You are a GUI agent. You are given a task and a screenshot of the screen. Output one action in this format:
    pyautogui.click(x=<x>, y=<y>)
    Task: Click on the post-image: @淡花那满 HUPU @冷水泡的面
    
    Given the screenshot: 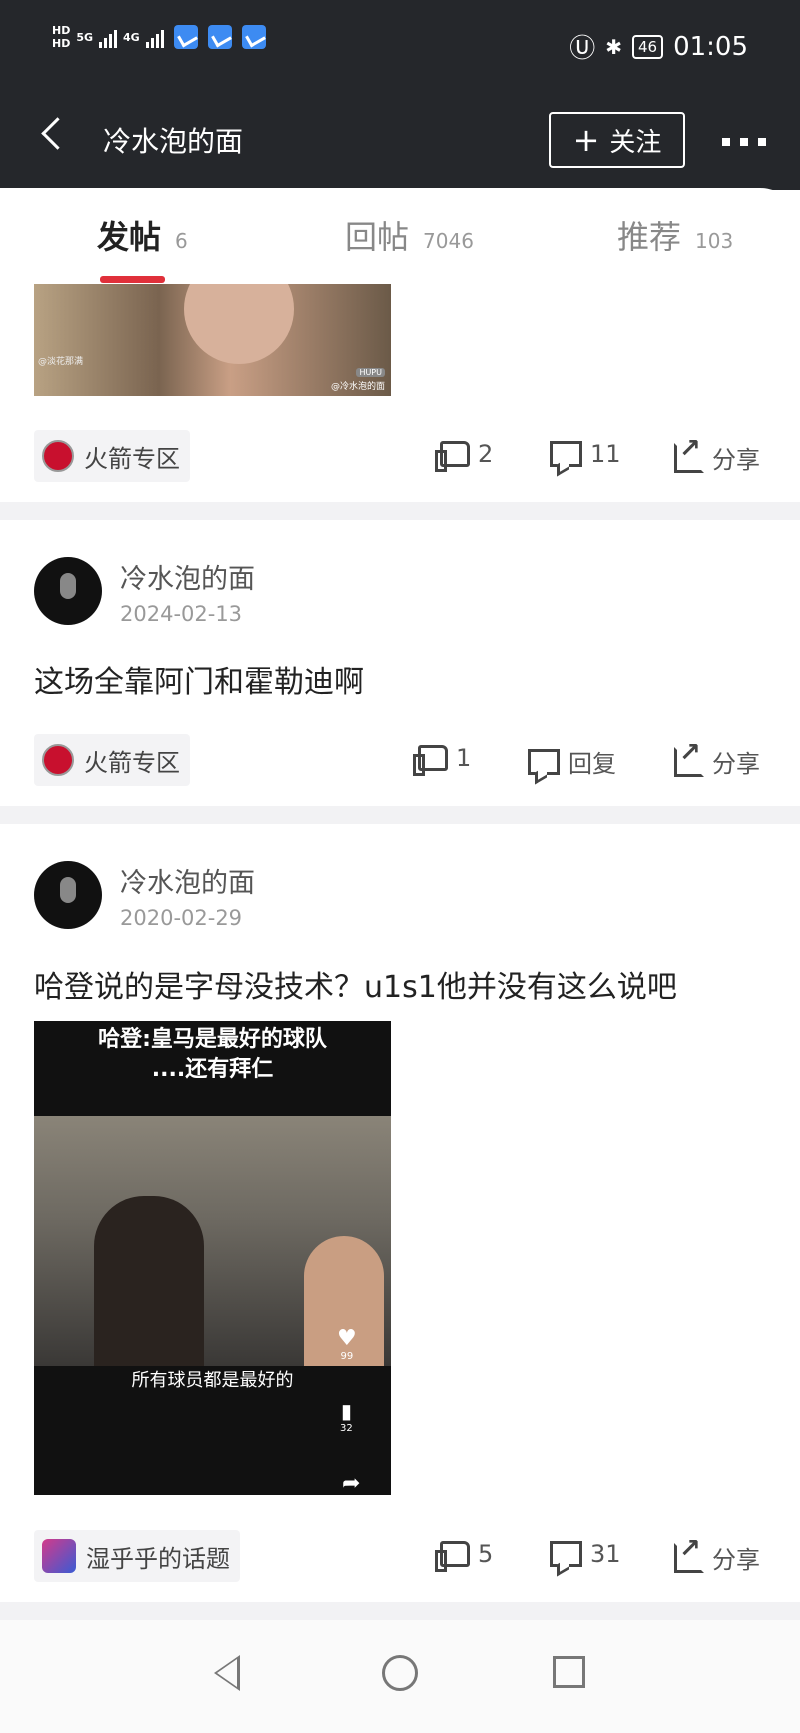 What is the action you would take?
    pyautogui.click(x=212, y=340)
    